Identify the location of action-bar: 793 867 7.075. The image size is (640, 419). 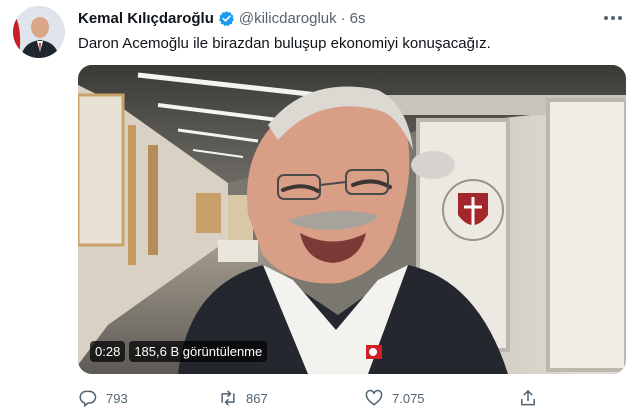
(352, 399).